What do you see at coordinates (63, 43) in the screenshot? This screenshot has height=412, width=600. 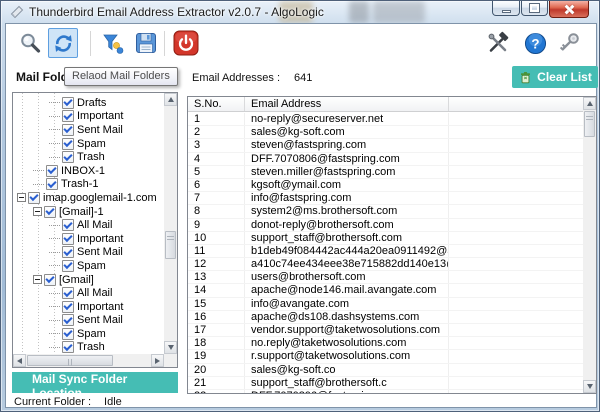 I see `reload-mail-folders-button` at bounding box center [63, 43].